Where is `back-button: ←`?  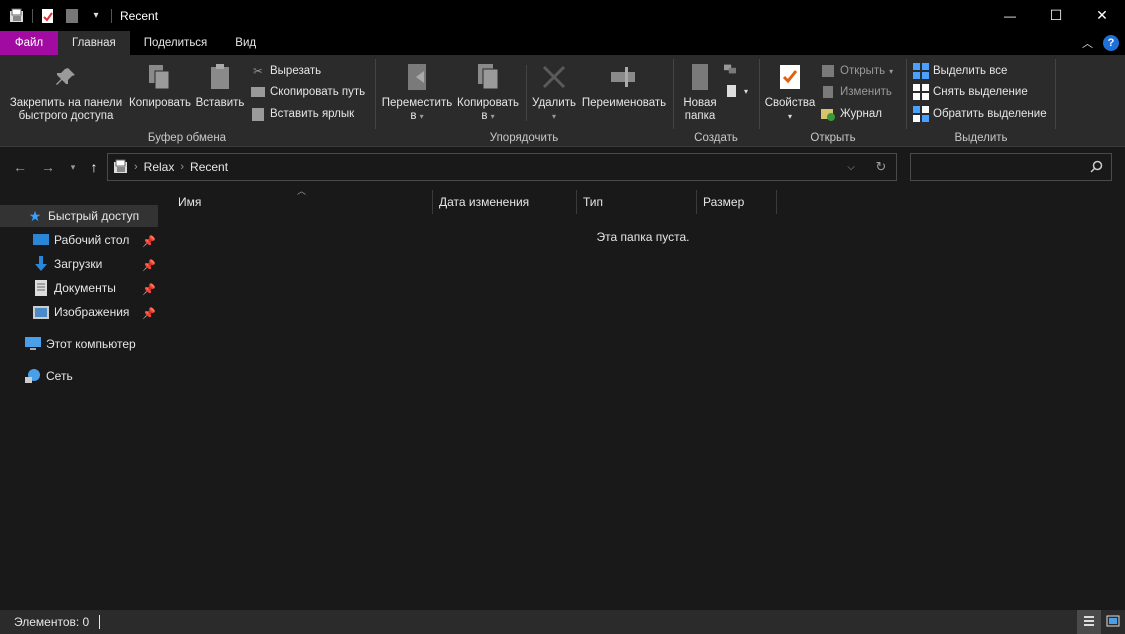 back-button: ← is located at coordinates (20, 167).